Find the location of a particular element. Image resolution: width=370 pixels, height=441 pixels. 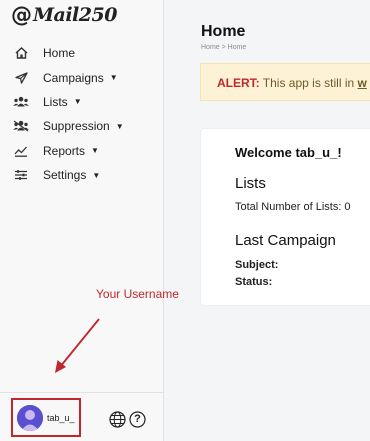

sidebar-item-label: Settings is located at coordinates (65, 175).